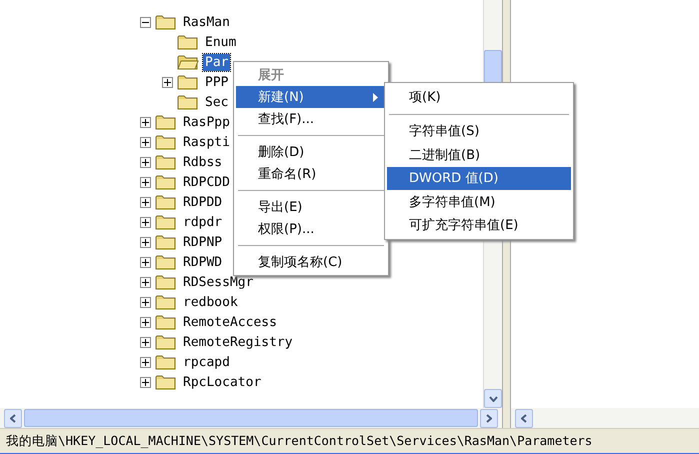 This screenshot has height=454, width=699. I want to click on registry-path: 我的电脑\HKEY_LOCAL_MACHINE\SYSTEM\CurrentControlSet\Services\RasMan\Parameters, so click(299, 441).